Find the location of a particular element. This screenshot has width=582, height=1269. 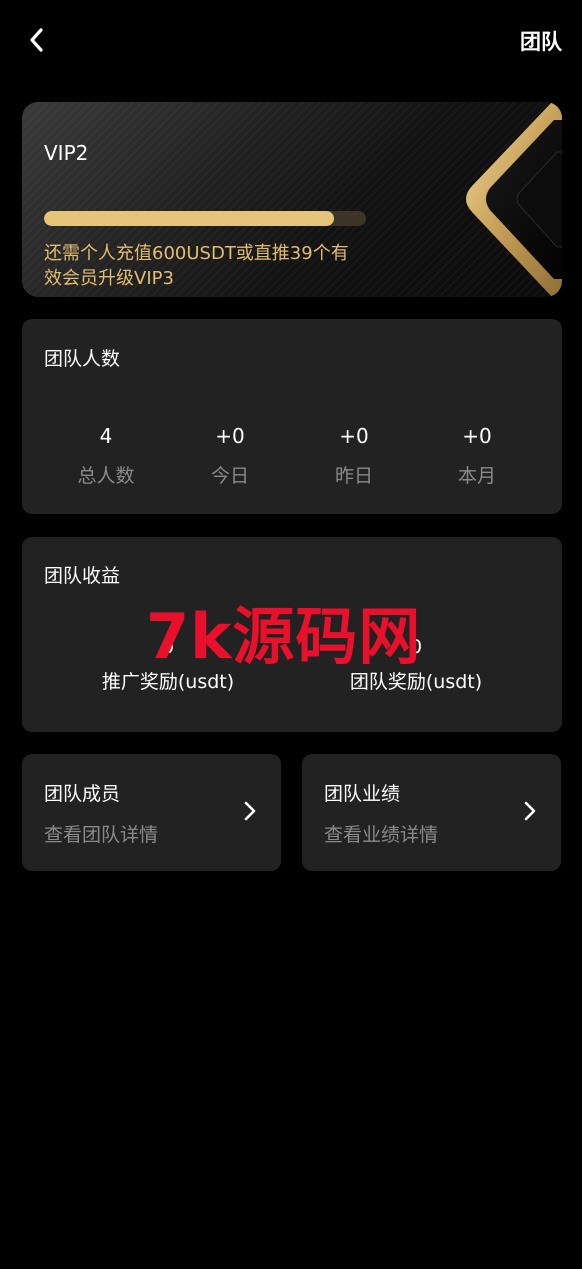

stat-today: +0 今日 is located at coordinates (230, 455).